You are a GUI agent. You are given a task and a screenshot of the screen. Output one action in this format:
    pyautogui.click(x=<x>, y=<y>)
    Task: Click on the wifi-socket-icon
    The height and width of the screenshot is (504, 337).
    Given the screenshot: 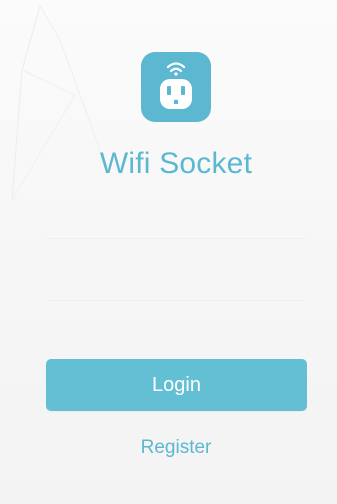 What is the action you would take?
    pyautogui.click(x=176, y=87)
    